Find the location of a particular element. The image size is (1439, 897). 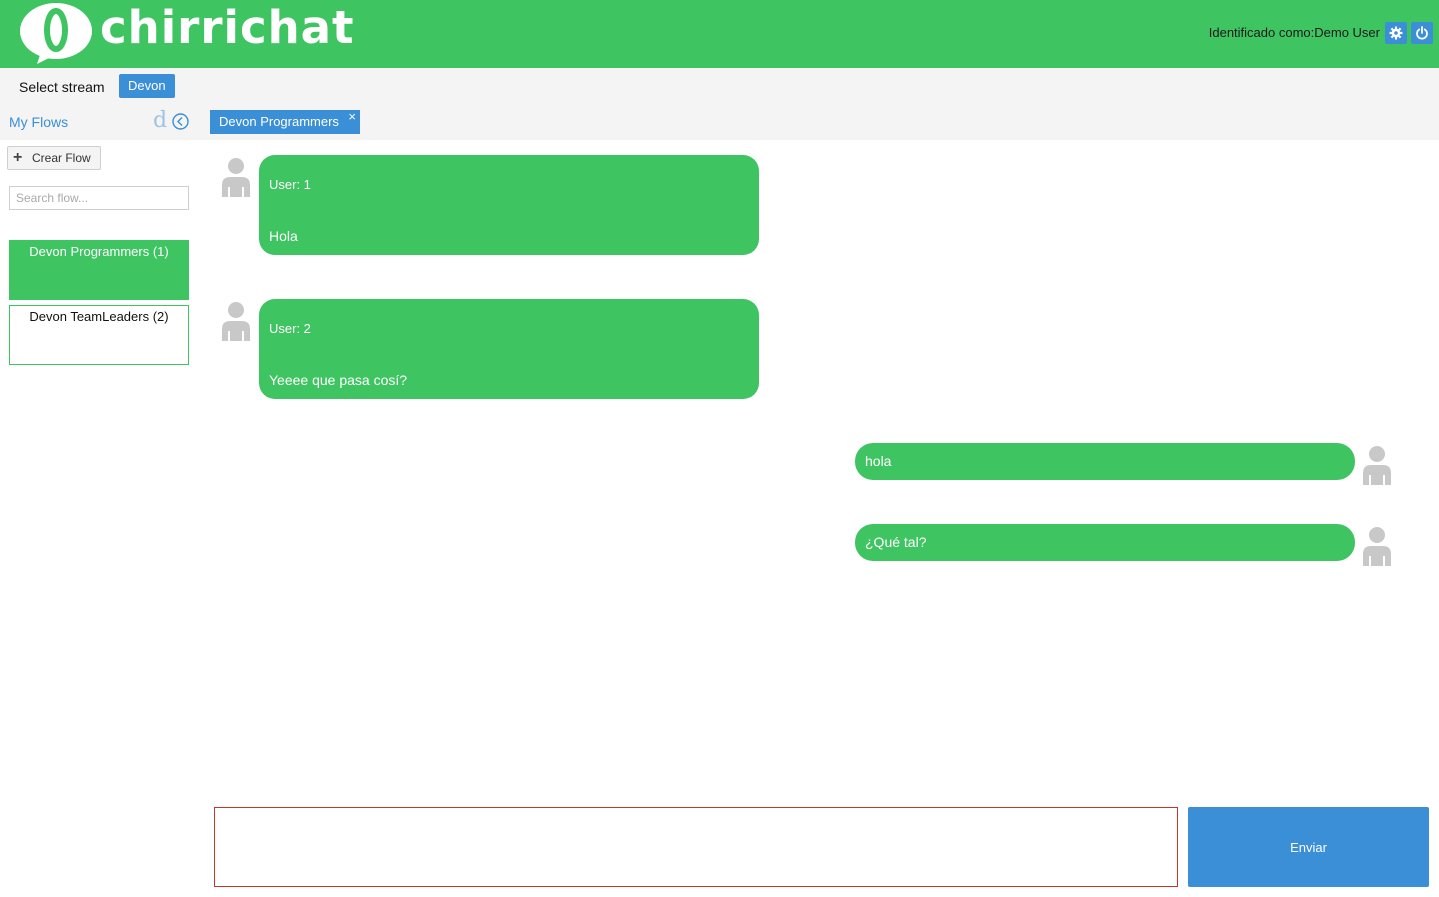

logout-button is located at coordinates (1422, 33).